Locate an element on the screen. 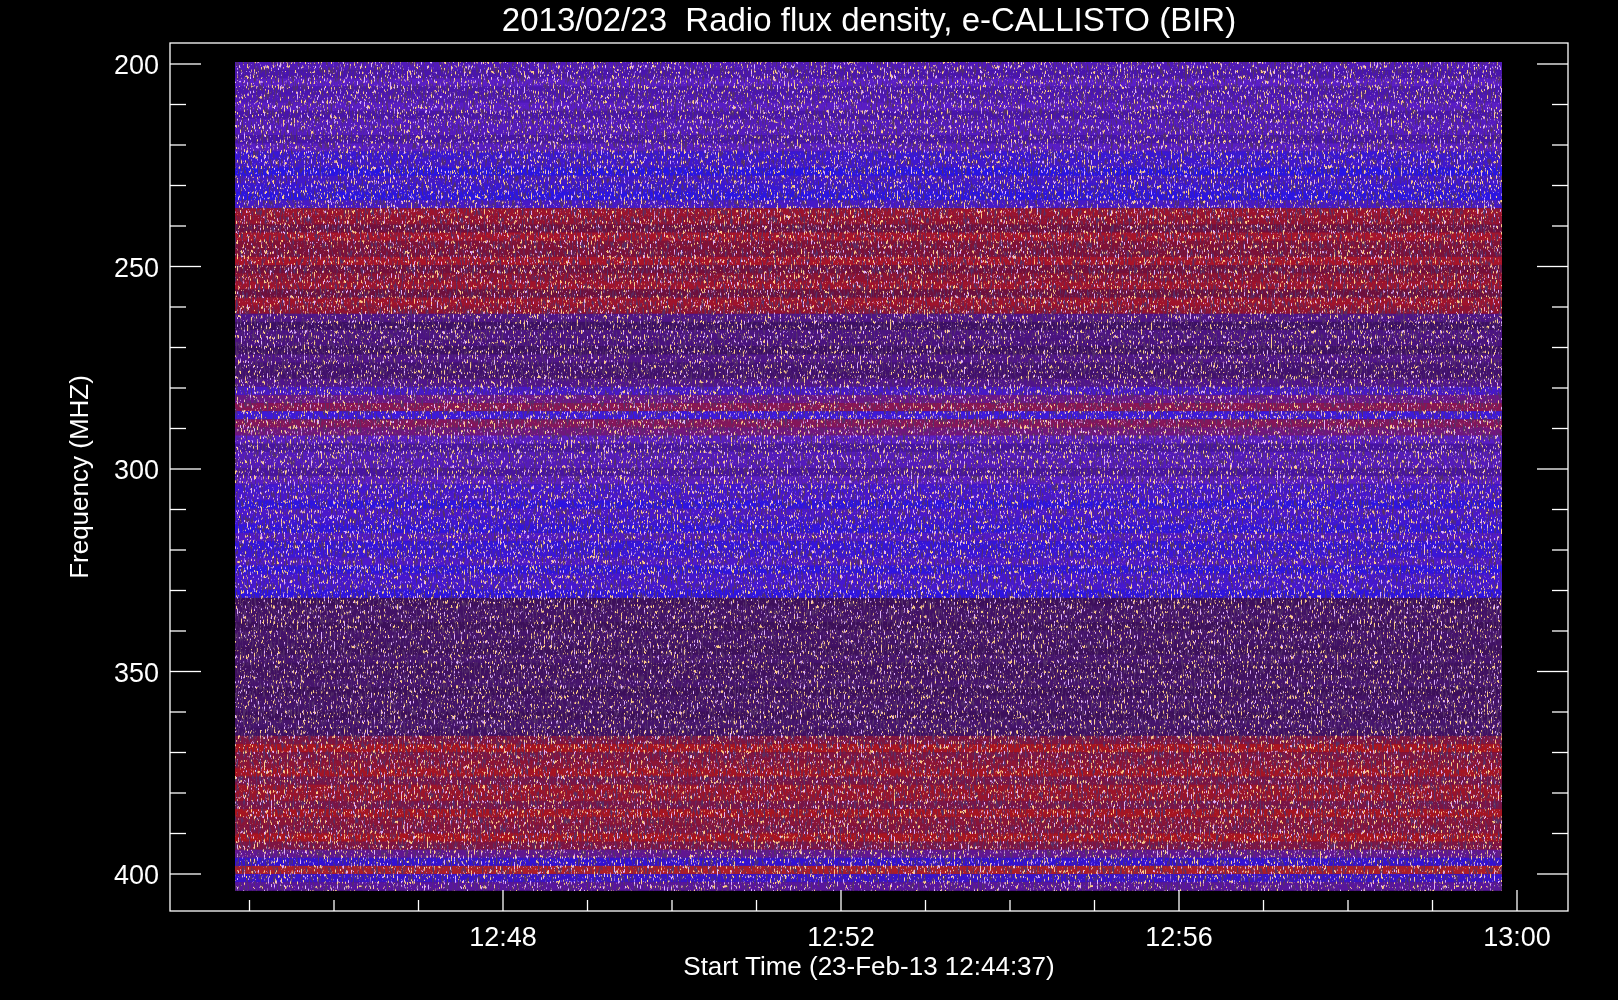 This screenshot has width=1618, height=1000. tick-label: 300 is located at coordinates (136, 470).